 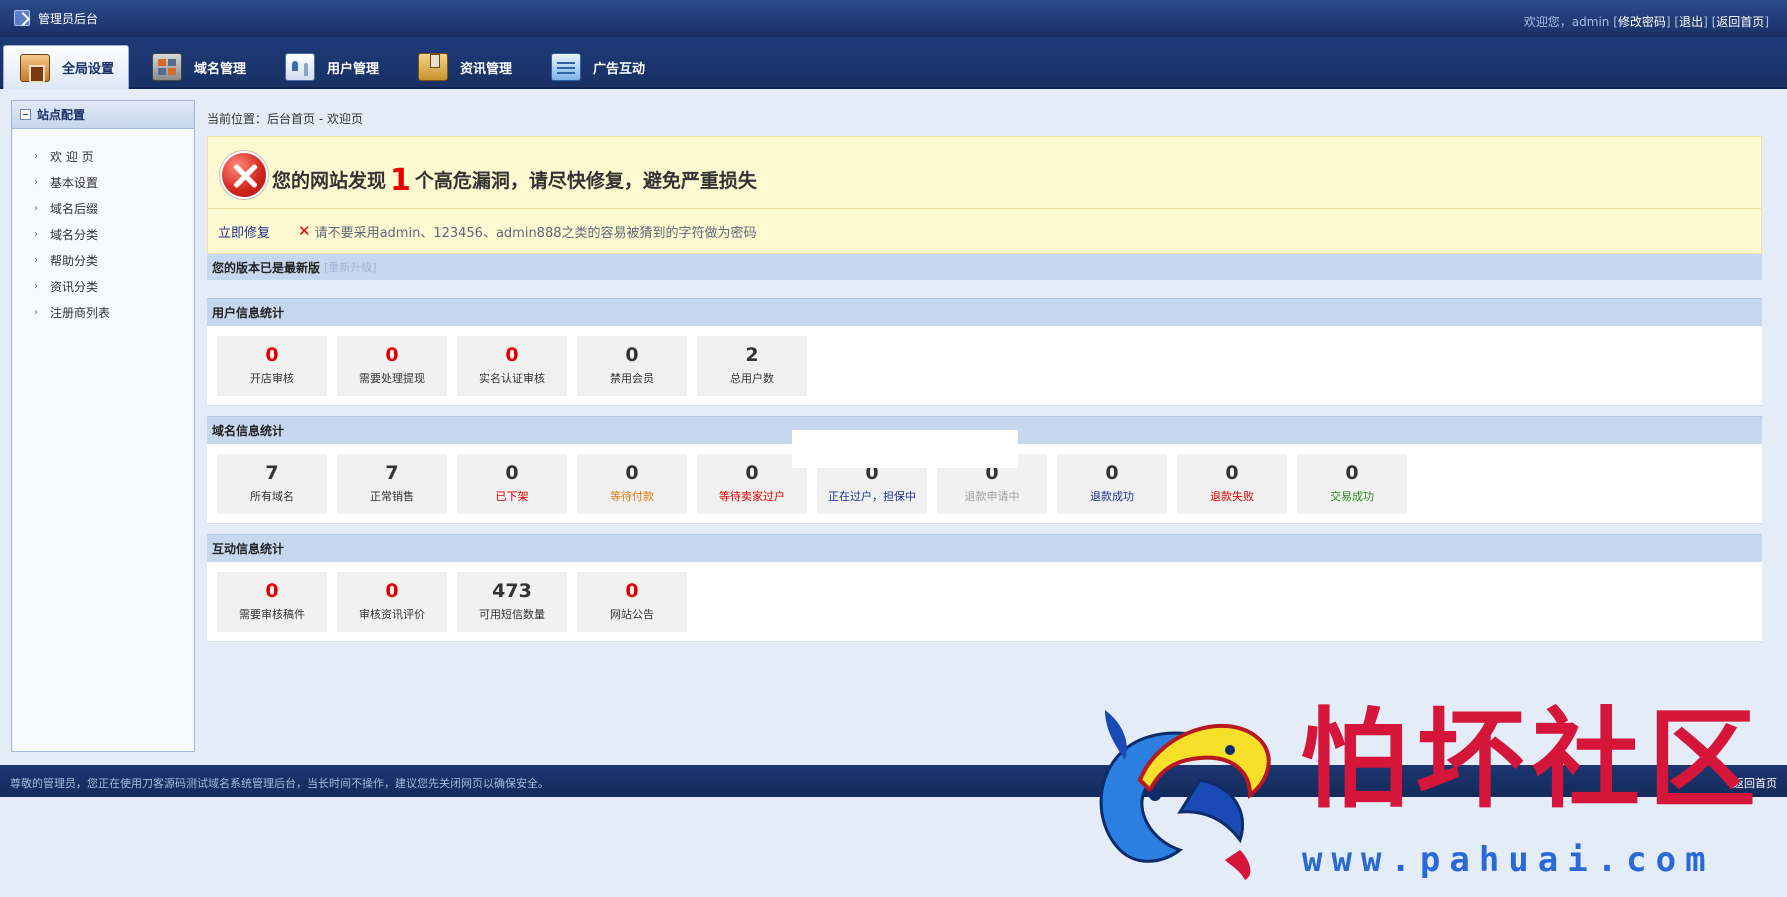 I want to click on fix-now-link: 立即修复, so click(x=244, y=231).